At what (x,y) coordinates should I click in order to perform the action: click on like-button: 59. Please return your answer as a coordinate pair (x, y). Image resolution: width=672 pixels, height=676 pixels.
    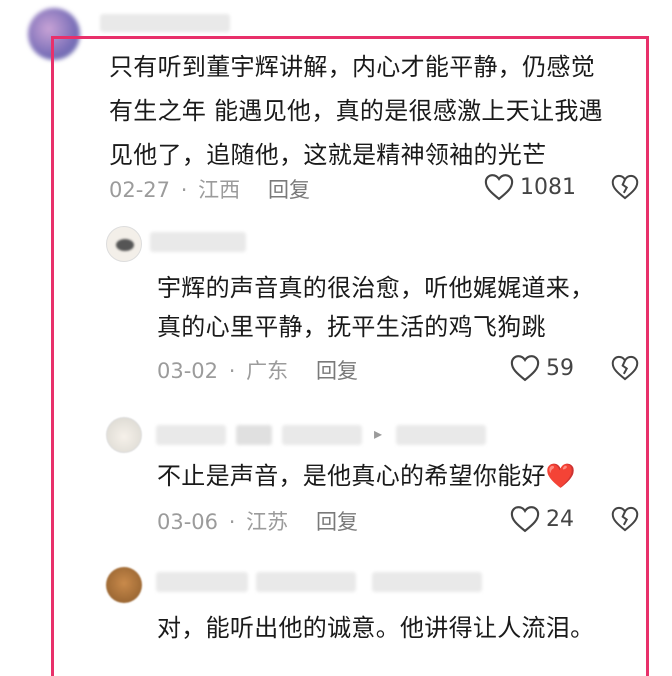
    Looking at the image, I should click on (542, 368).